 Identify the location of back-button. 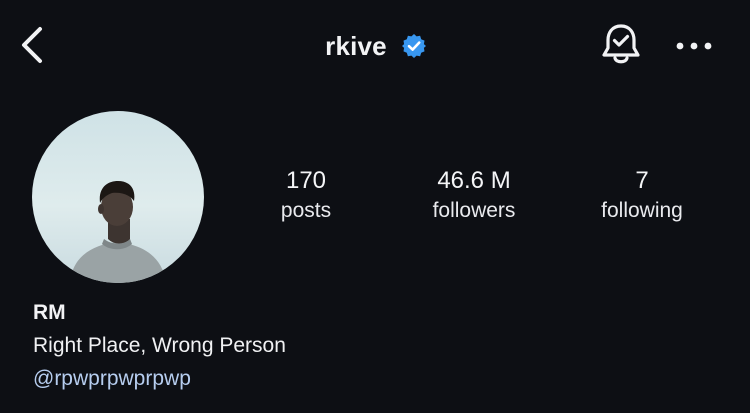
(32, 45).